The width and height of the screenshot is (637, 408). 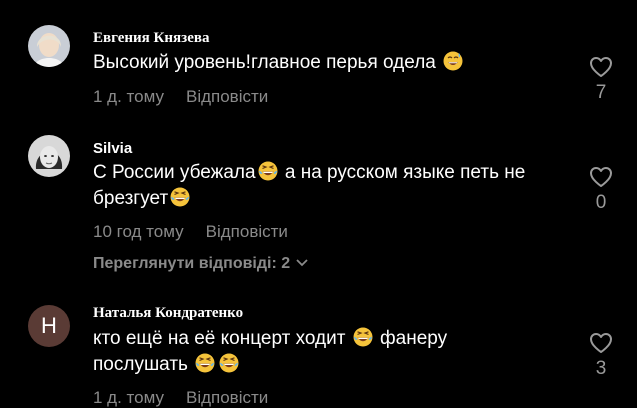 What do you see at coordinates (402, 172) in the screenshot?
I see `comment-text-line1b: а на русском языке петь не` at bounding box center [402, 172].